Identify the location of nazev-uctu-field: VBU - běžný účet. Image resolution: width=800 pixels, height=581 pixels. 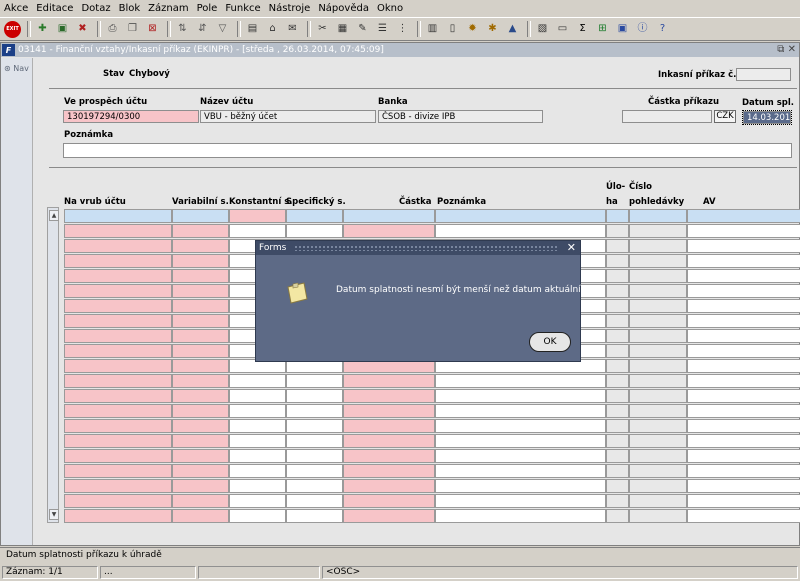
(288, 116).